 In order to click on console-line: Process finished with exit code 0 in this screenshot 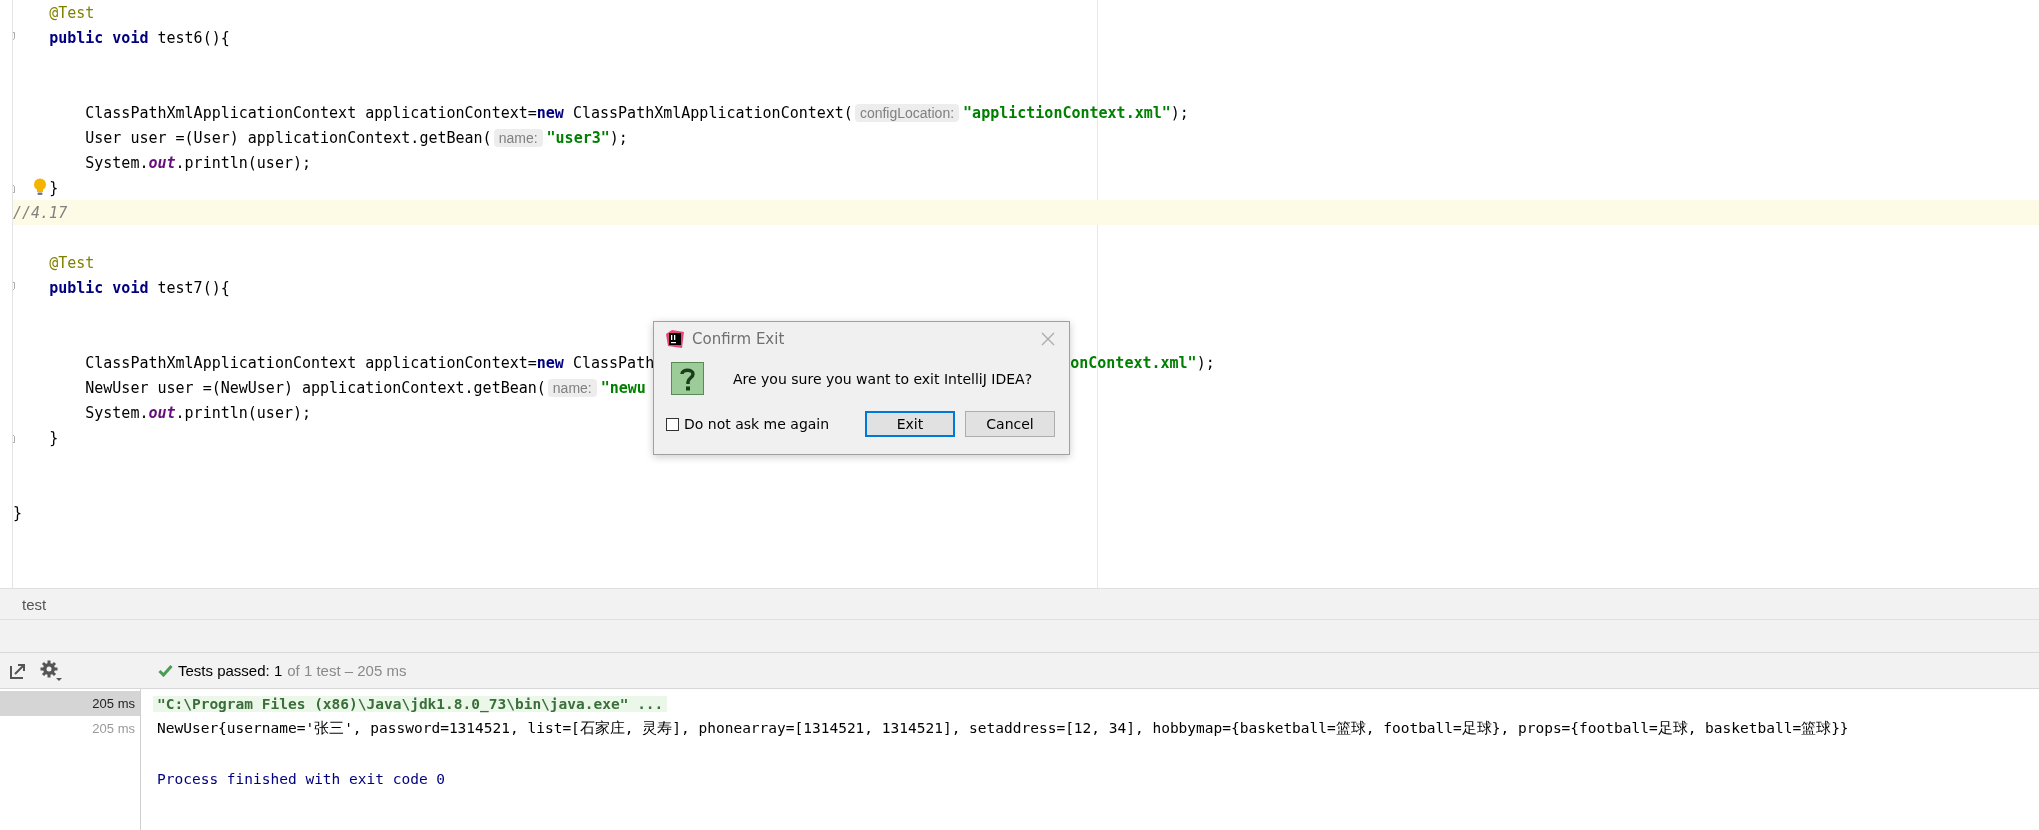, I will do `click(301, 778)`.